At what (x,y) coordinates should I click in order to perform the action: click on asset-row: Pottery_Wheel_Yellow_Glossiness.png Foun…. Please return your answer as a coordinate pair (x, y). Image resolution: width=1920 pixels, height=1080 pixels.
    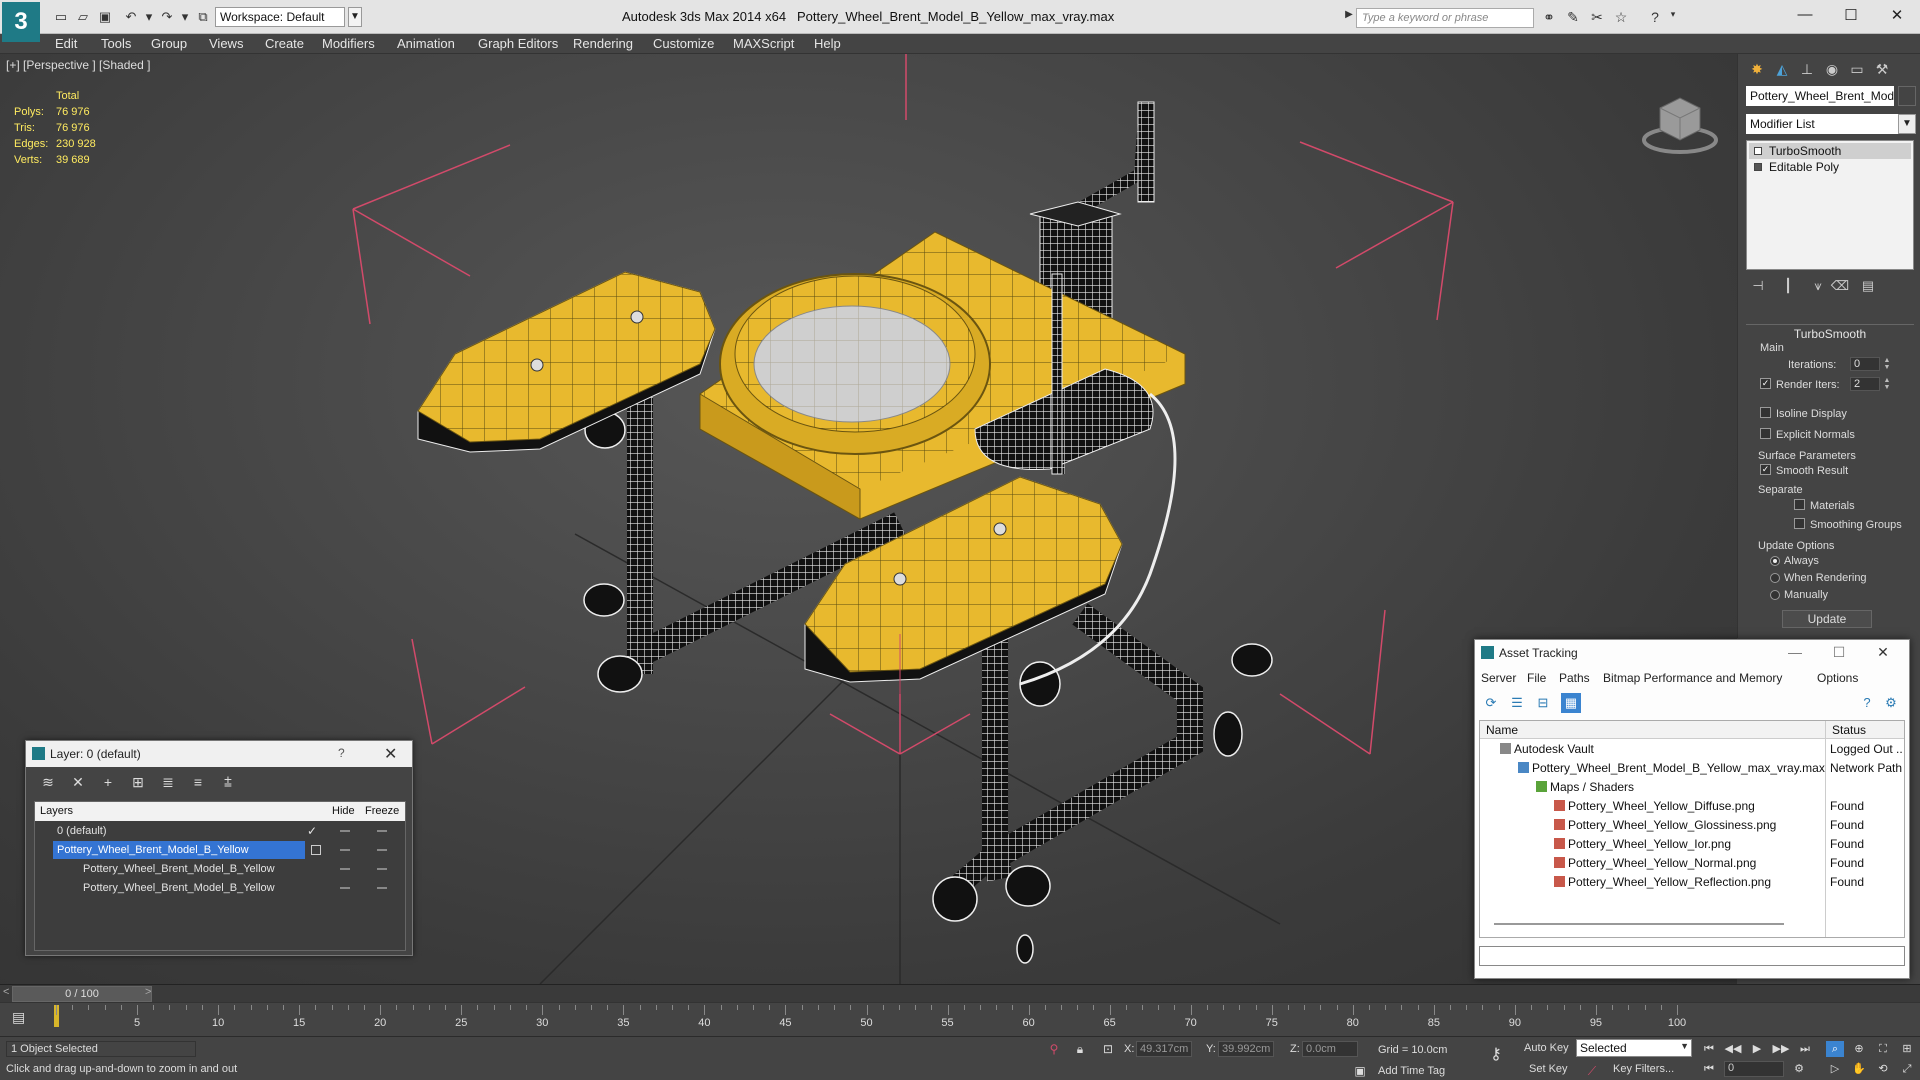
    Looking at the image, I should click on (1692, 825).